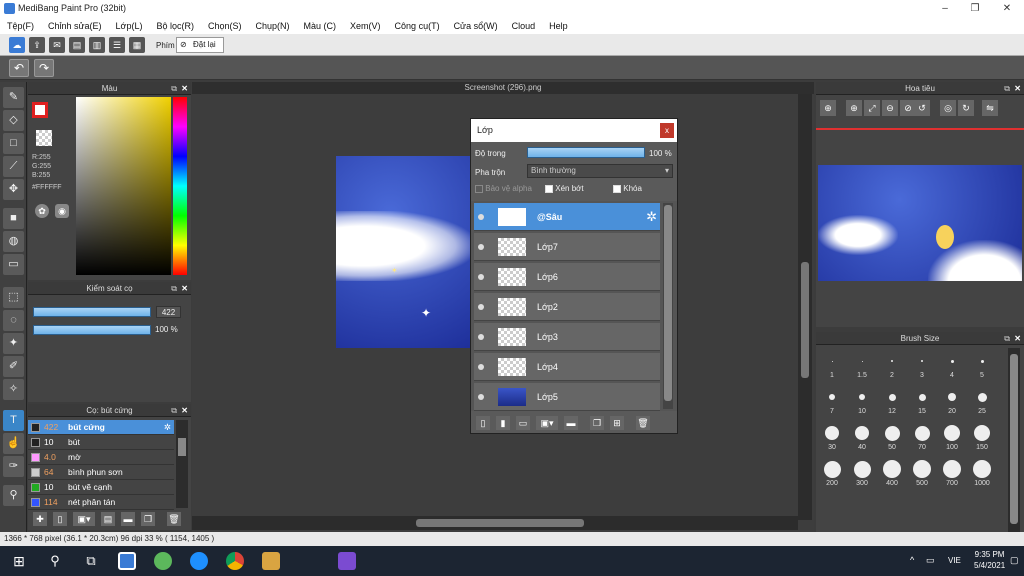  Describe the element at coordinates (930, 560) in the screenshot. I see `network-icon: ▭` at that location.